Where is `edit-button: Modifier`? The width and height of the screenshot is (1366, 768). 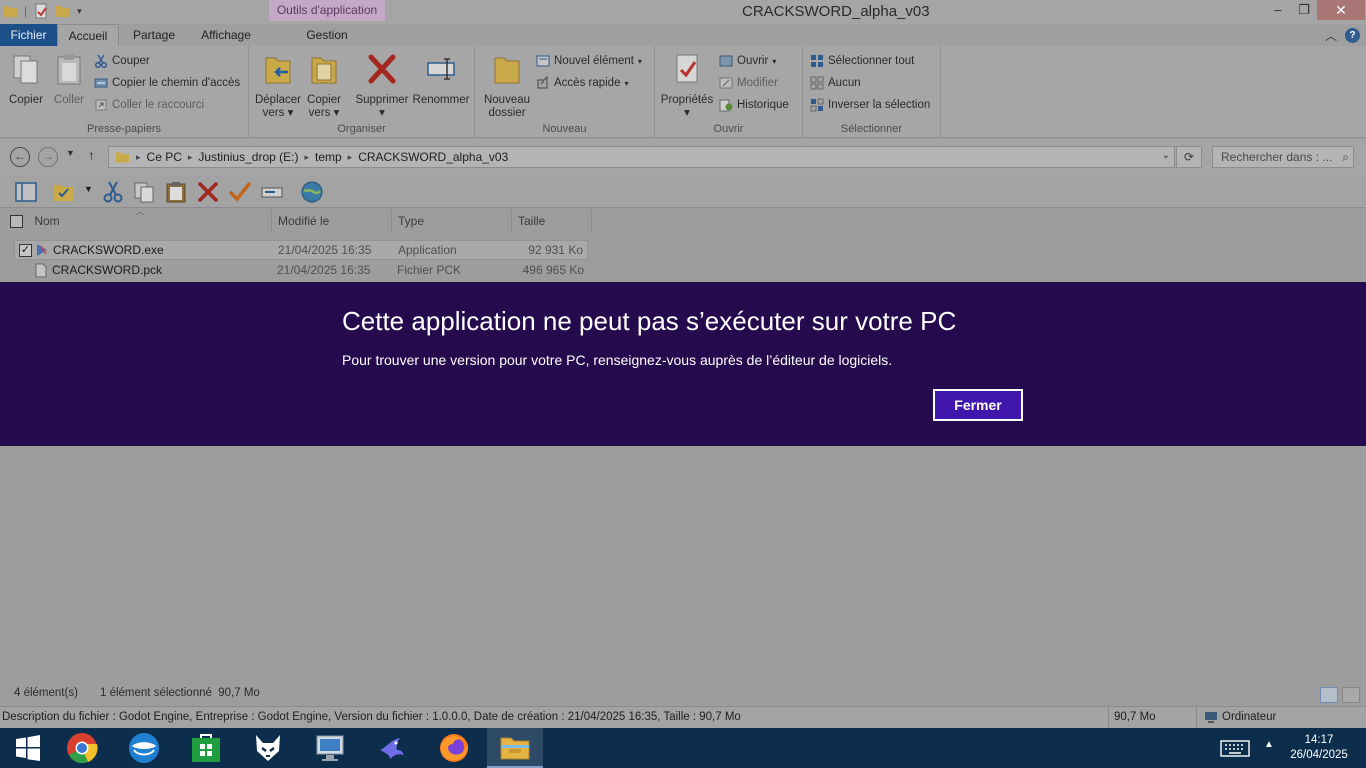 edit-button: Modifier is located at coordinates (748, 83).